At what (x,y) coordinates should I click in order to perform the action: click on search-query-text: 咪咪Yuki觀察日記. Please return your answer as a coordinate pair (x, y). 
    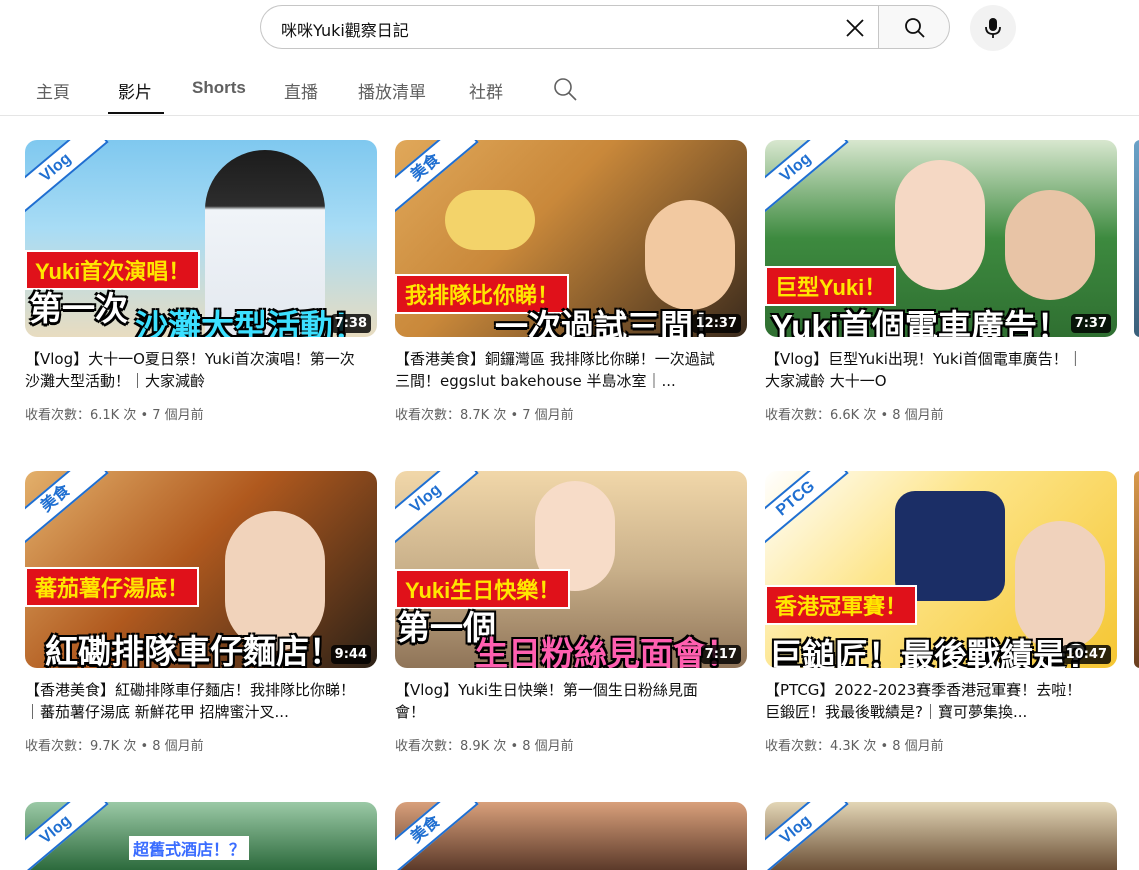
    Looking at the image, I should click on (345, 29).